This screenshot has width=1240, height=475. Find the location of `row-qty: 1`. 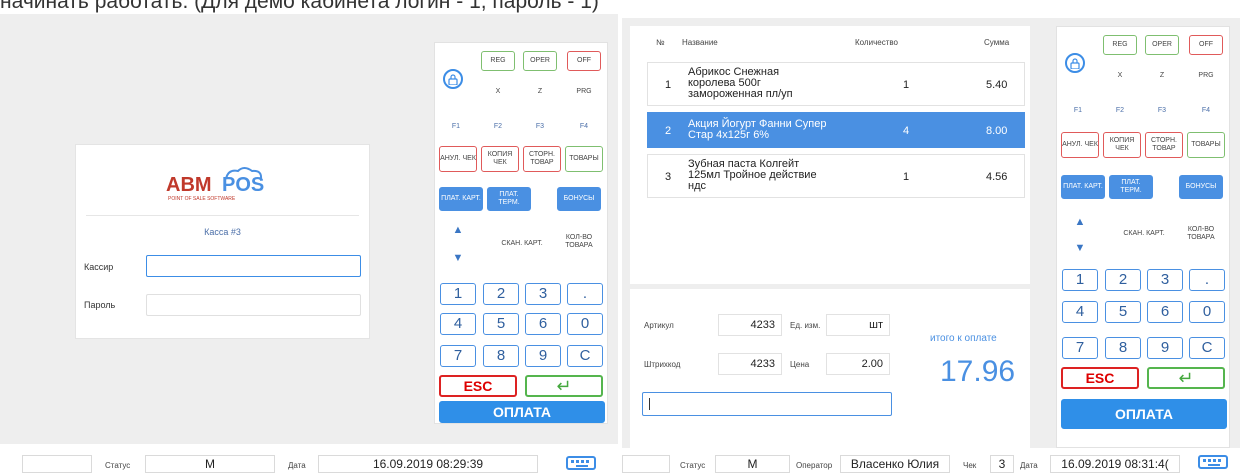

row-qty: 1 is located at coordinates (906, 177).